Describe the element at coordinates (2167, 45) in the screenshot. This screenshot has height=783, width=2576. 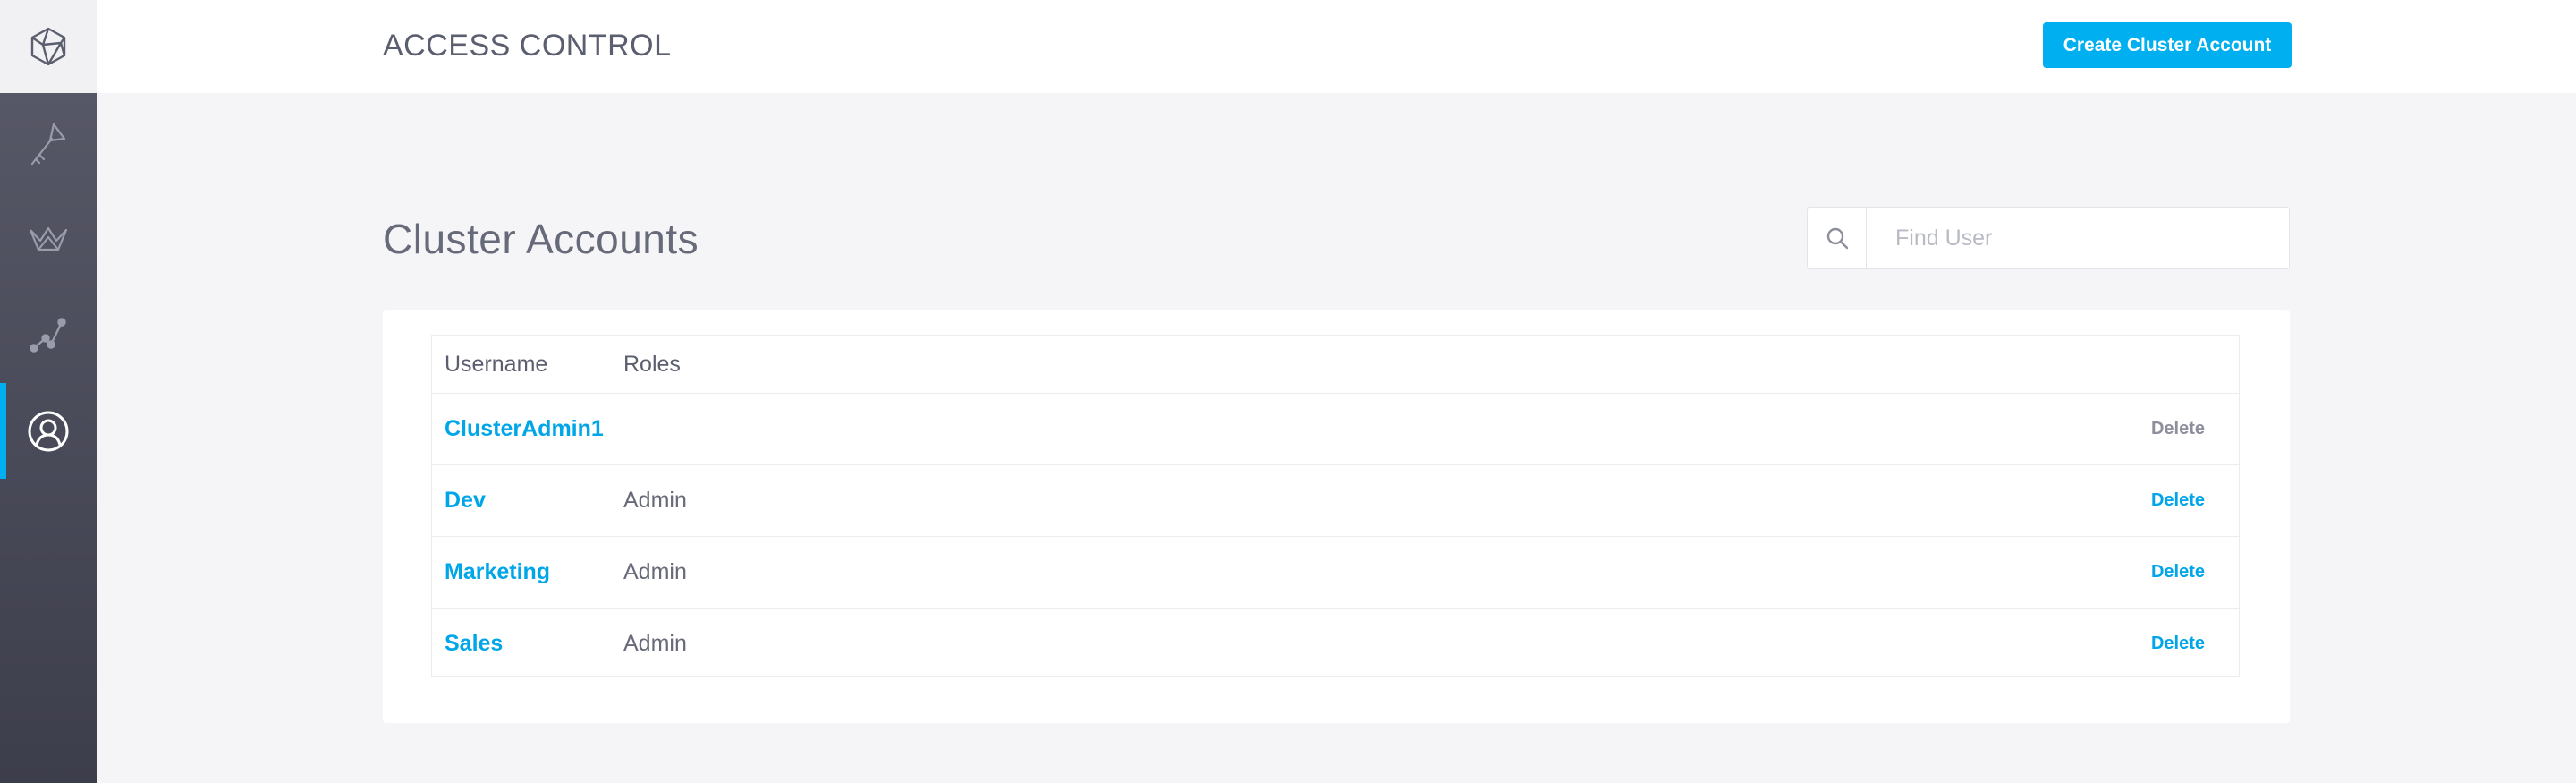
I see `create-cluster-account-button: Create Cluster Account` at that location.